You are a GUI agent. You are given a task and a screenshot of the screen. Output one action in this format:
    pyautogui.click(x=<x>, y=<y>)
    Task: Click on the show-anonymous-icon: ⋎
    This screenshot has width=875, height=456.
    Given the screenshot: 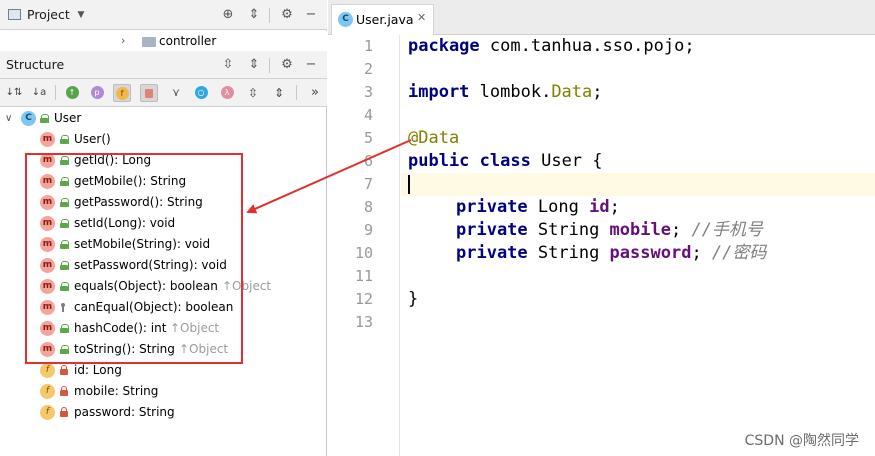 What is the action you would take?
    pyautogui.click(x=176, y=93)
    